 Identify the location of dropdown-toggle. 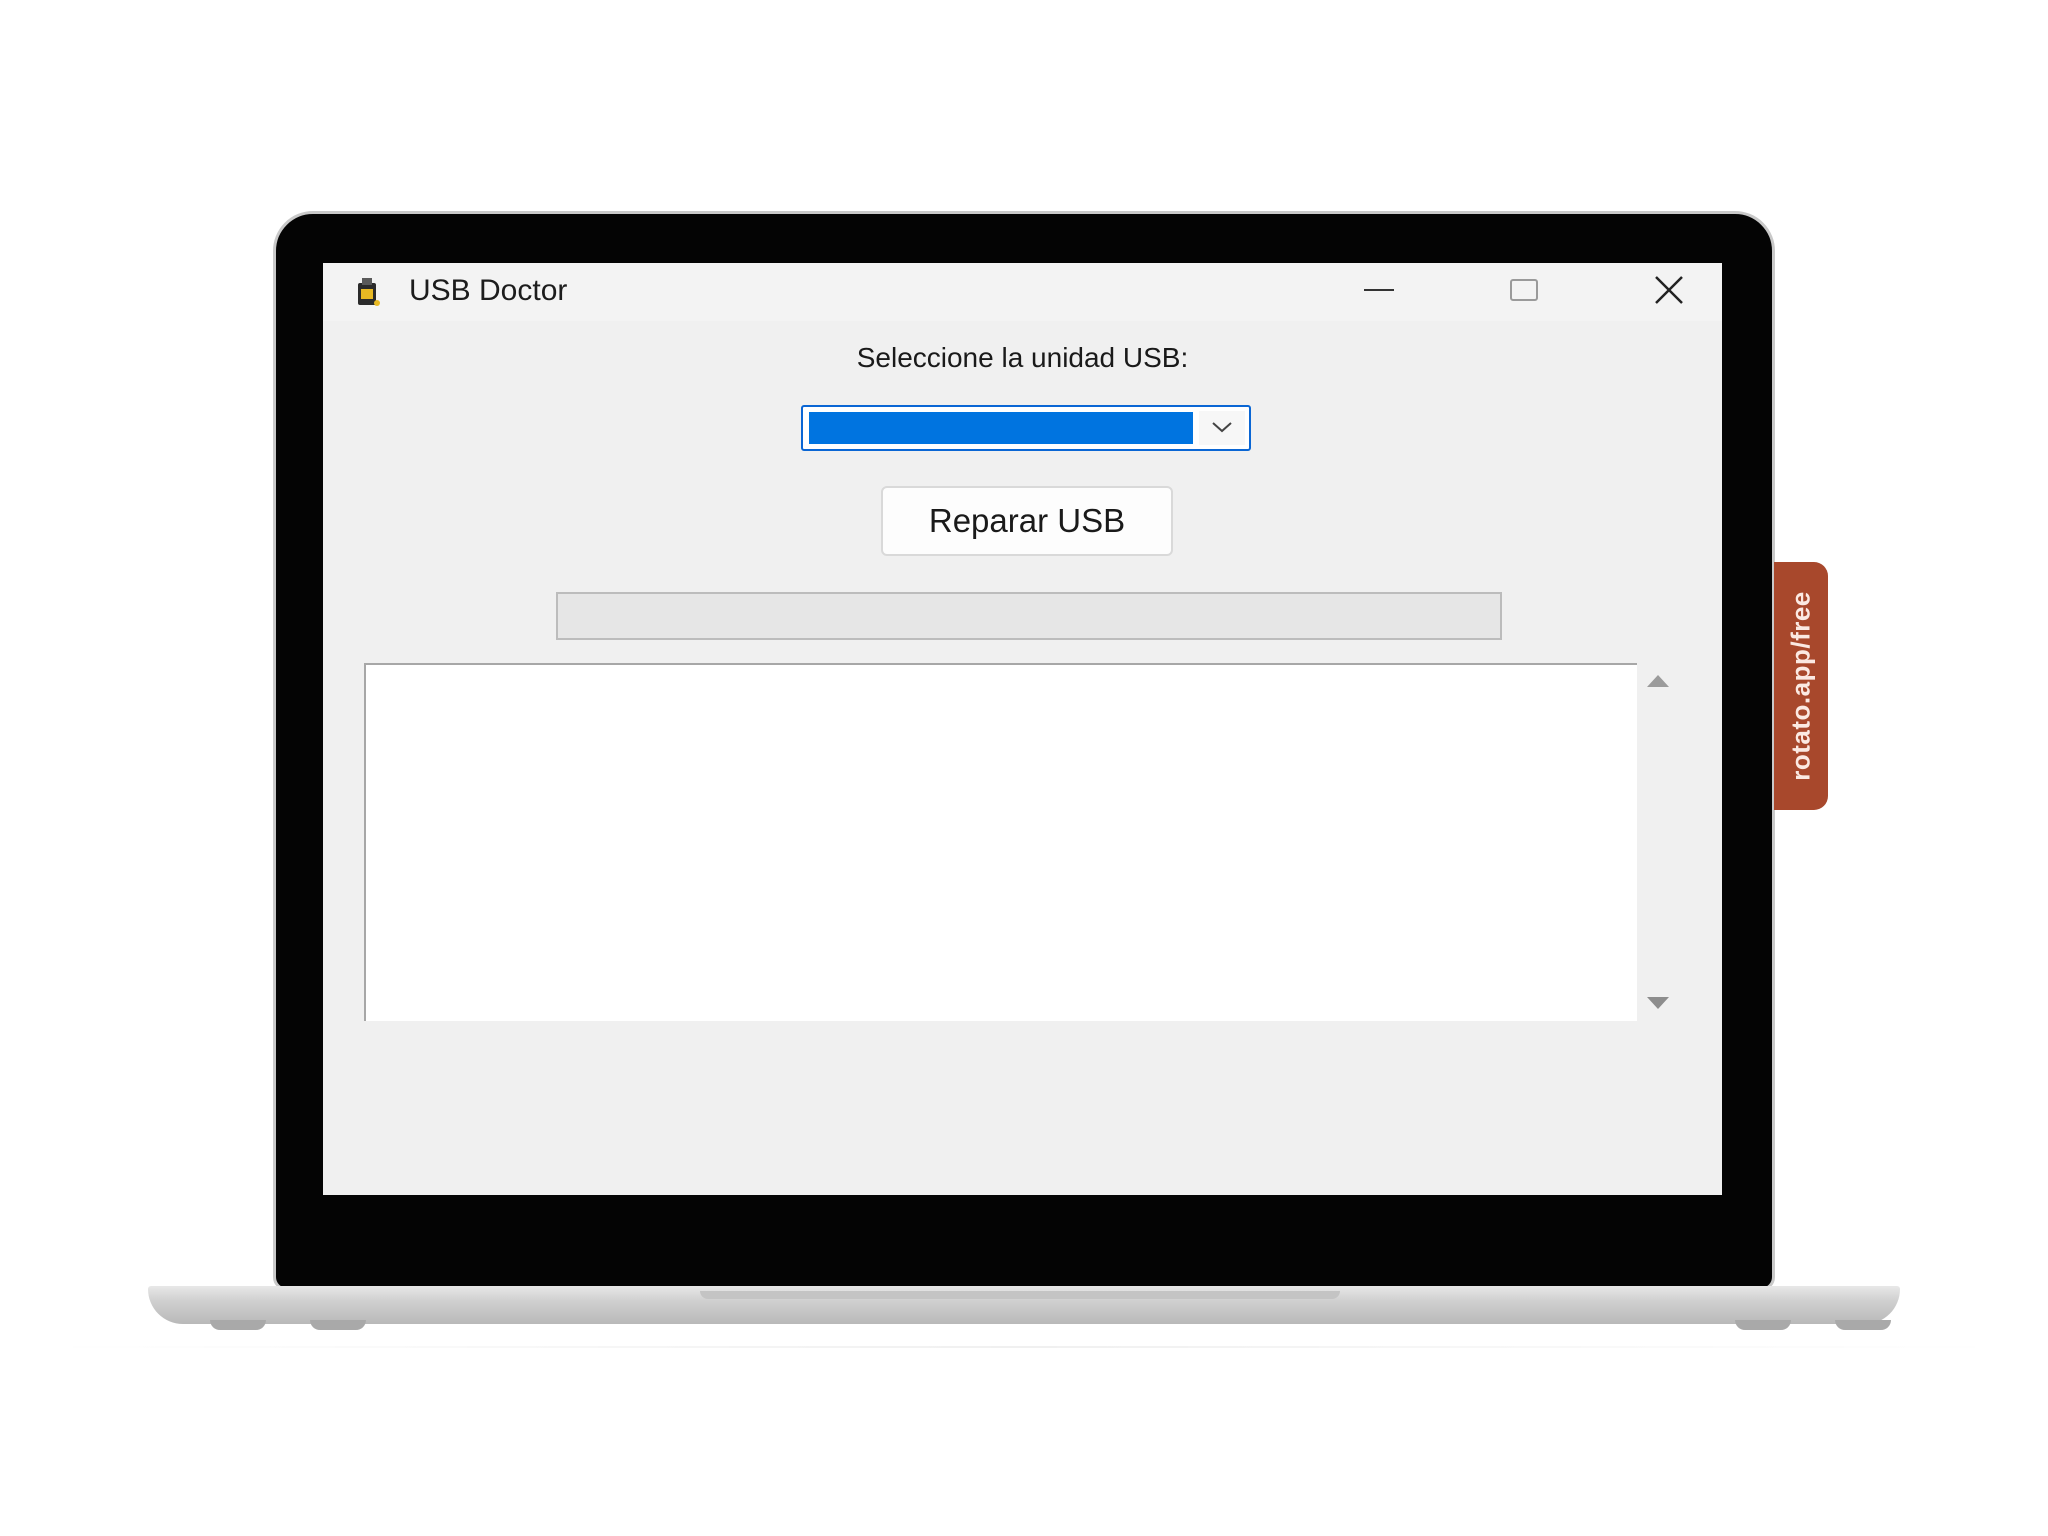
(1222, 428).